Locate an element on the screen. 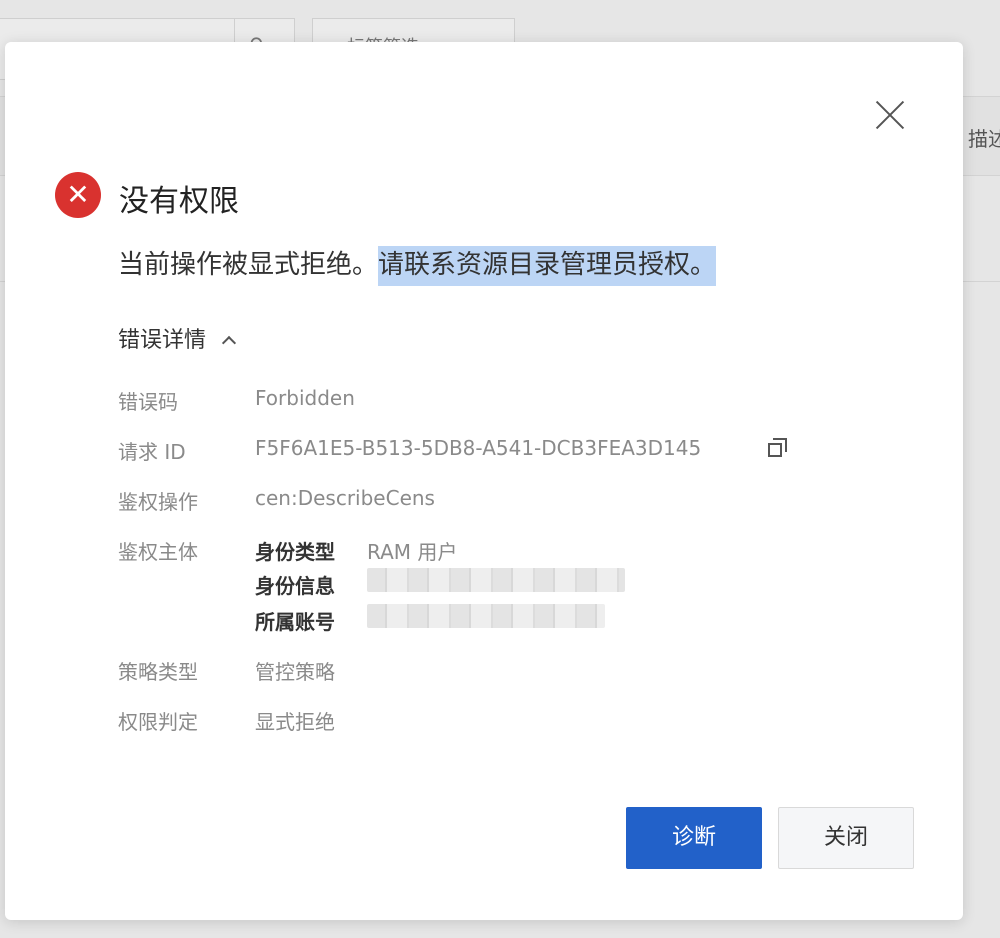 This screenshot has height=938, width=1000. diagnose-button: 诊断 is located at coordinates (694, 838).